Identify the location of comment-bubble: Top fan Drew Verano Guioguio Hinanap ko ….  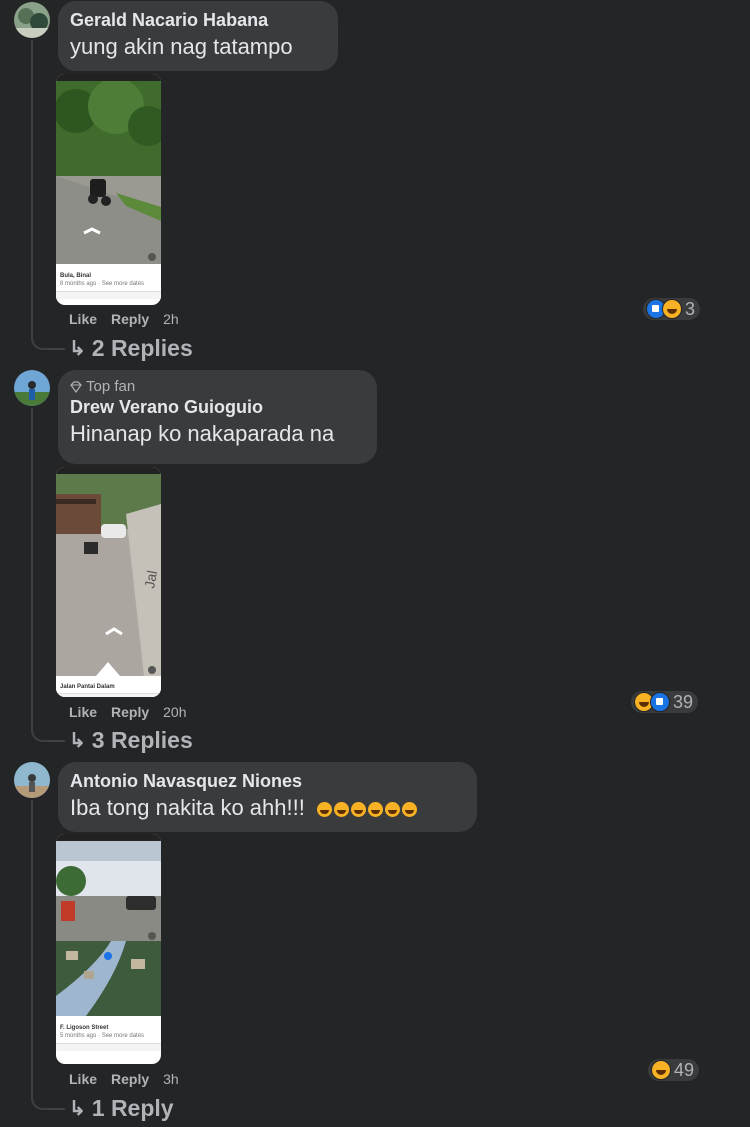
(217, 417).